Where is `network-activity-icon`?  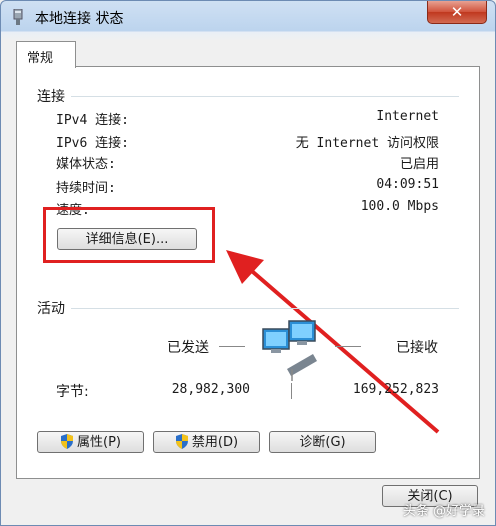 network-activity-icon is located at coordinates (289, 350).